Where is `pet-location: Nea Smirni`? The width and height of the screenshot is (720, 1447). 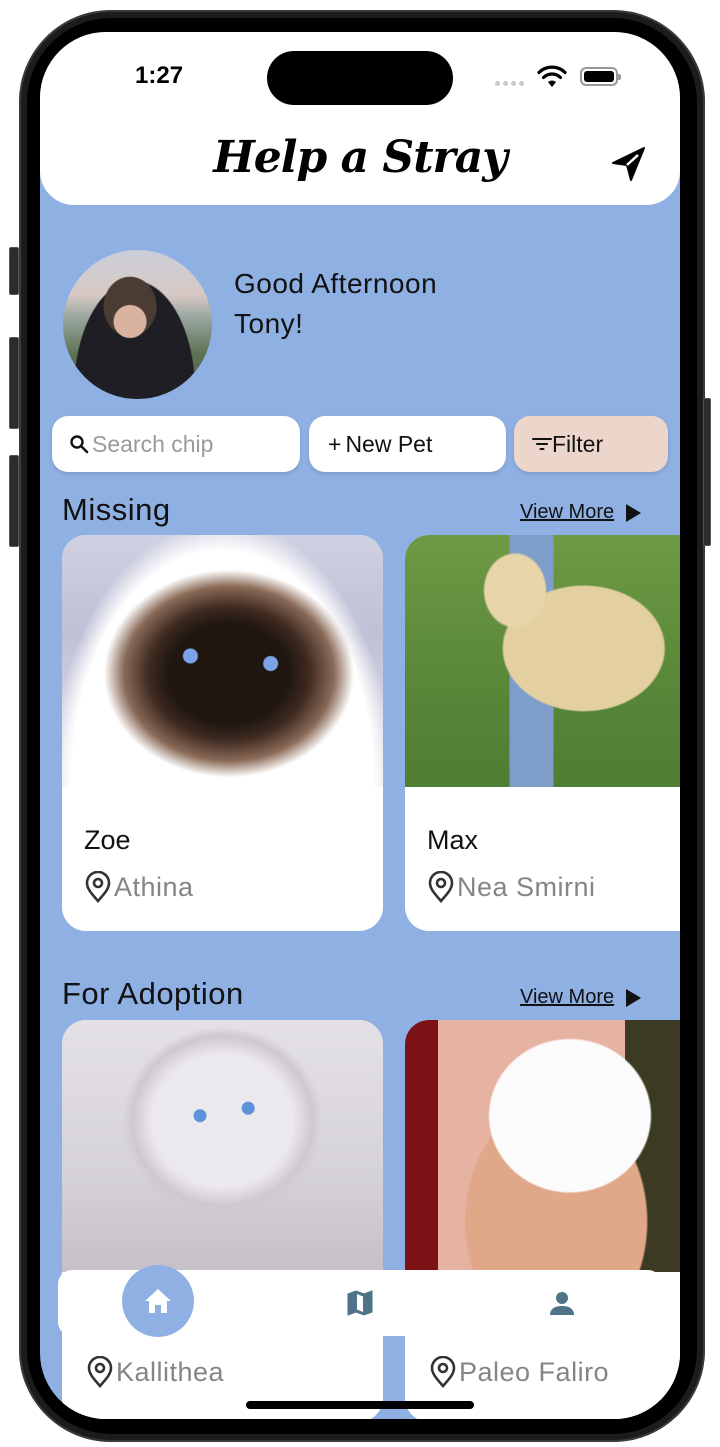
pet-location: Nea Smirni is located at coordinates (511, 887).